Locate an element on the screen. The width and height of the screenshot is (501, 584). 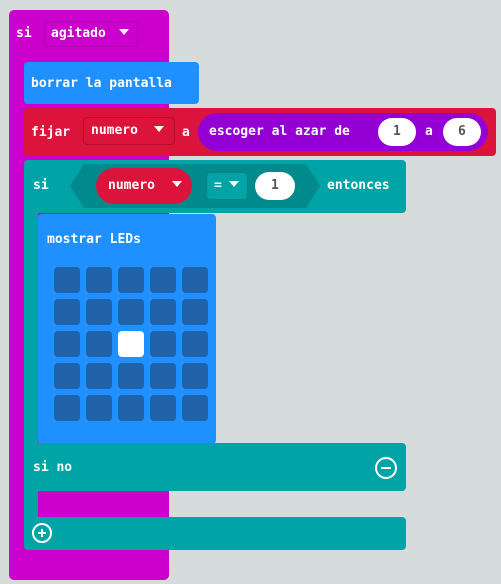
random-from-field: 1 is located at coordinates (397, 132).